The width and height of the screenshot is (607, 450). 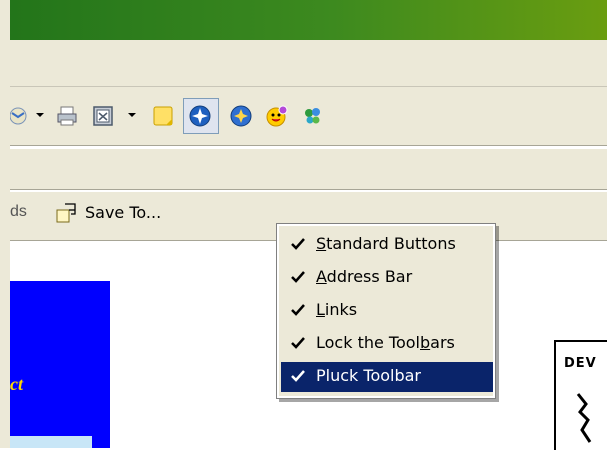 I want to click on menu-item-lock-toolbars: Lock the Toolbars, so click(x=387, y=344).